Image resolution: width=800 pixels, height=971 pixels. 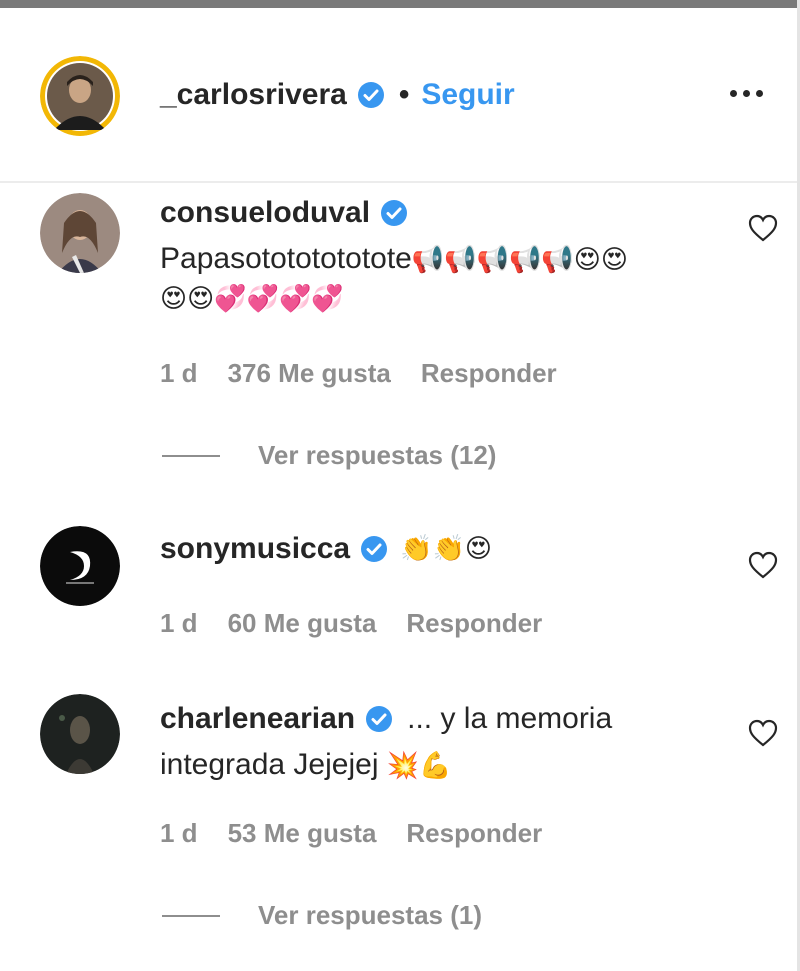 What do you see at coordinates (467, 95) in the screenshot?
I see `follow-button: Seguir` at bounding box center [467, 95].